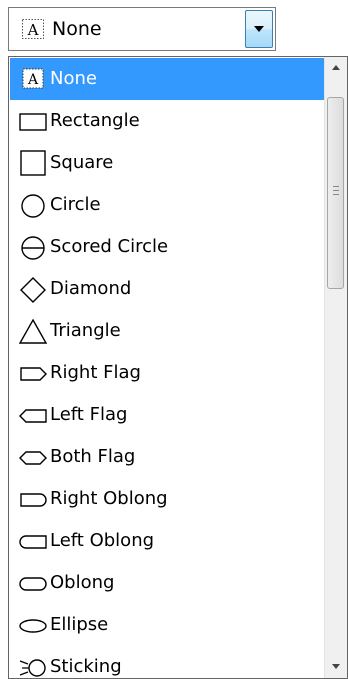  Describe the element at coordinates (33, 416) in the screenshot. I see `left-flag-icon` at that location.